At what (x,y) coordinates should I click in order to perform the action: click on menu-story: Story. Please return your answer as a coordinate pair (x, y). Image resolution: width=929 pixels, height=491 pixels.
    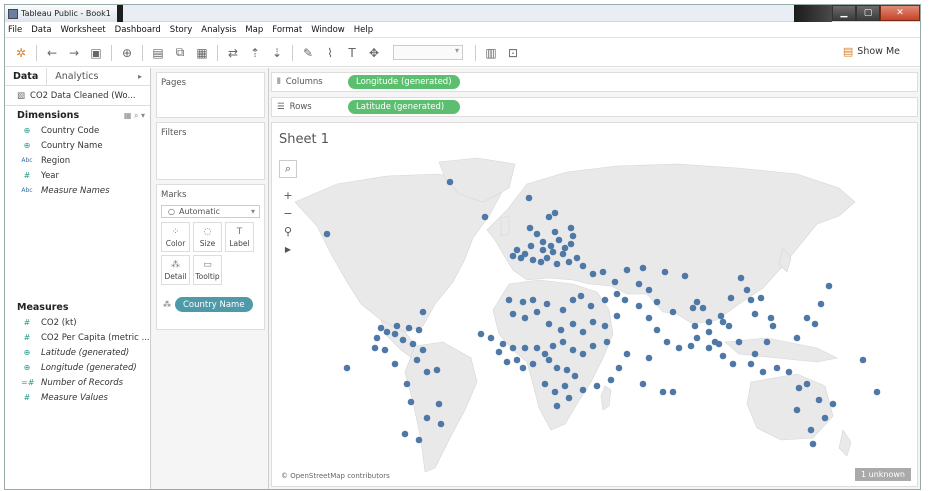
    Looking at the image, I should click on (181, 30).